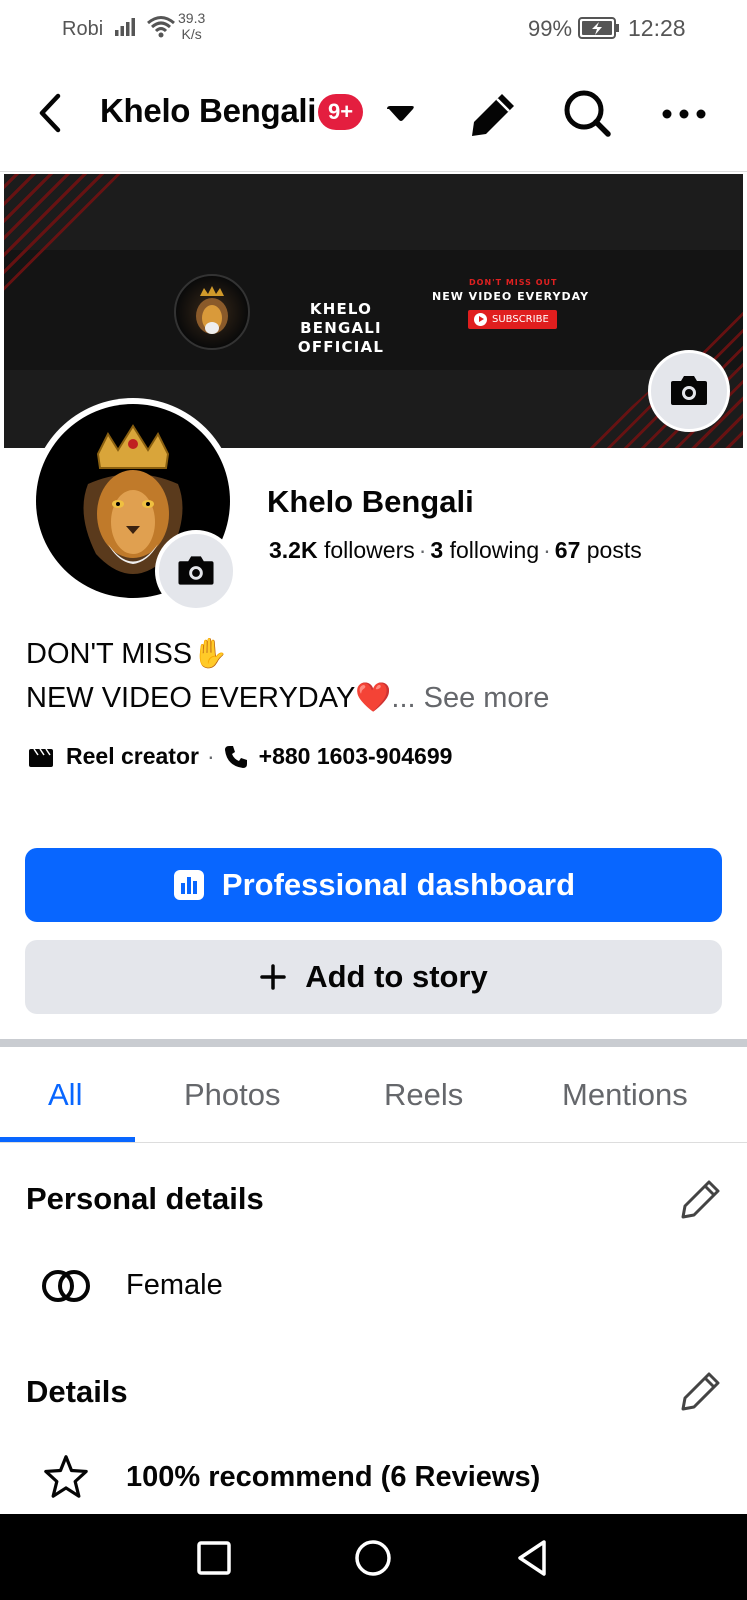 Image resolution: width=747 pixels, height=1600 pixels. Describe the element at coordinates (373, 1043) in the screenshot. I see `section-divider` at that location.